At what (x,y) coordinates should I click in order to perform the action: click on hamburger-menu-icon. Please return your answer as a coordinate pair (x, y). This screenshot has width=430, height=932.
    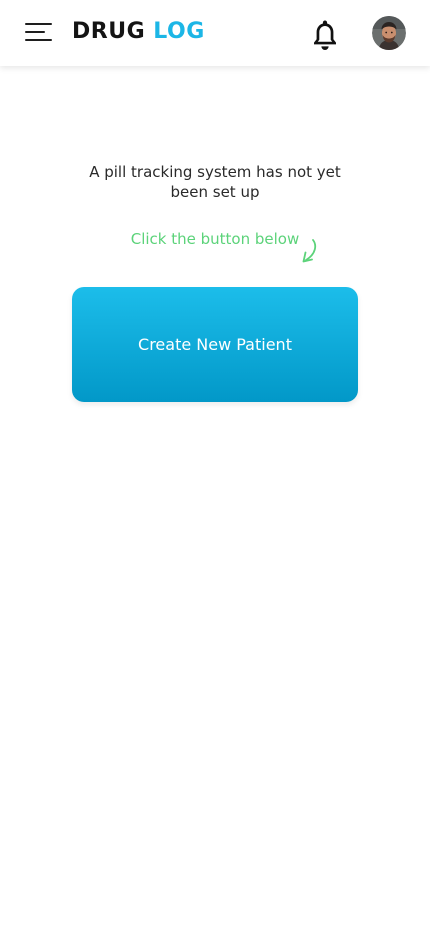
    Looking at the image, I should click on (39, 32).